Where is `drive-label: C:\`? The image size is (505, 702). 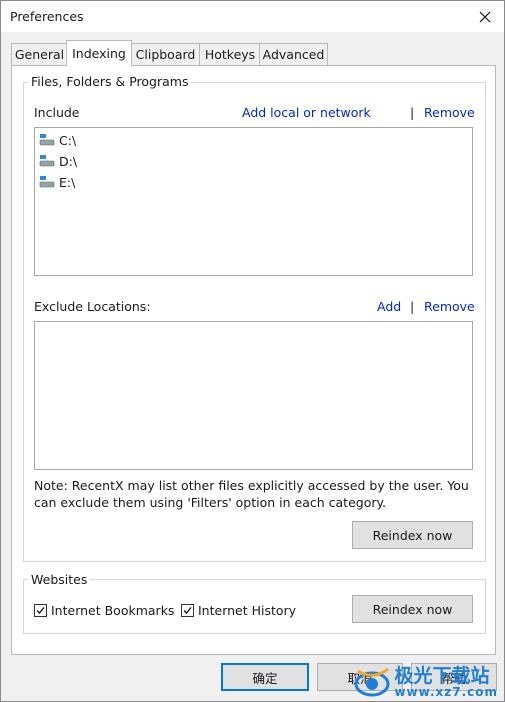 drive-label: C:\ is located at coordinates (68, 140).